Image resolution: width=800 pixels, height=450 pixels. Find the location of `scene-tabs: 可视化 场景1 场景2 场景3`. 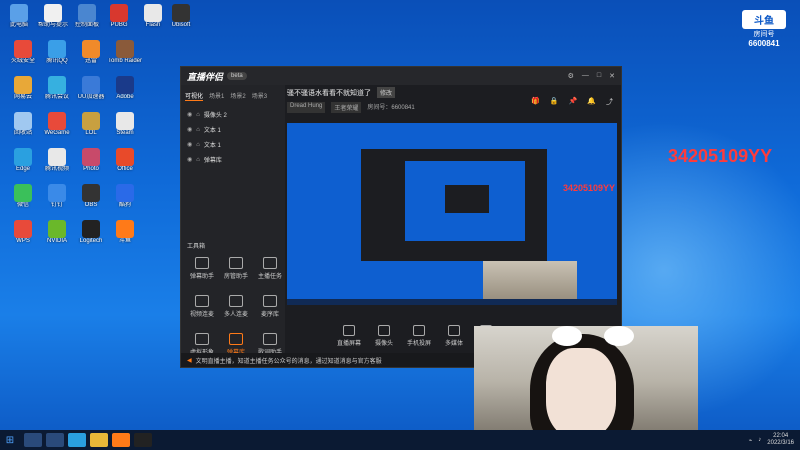

scene-tabs: 可视化 场景1 场景2 场景3 is located at coordinates (233, 96).